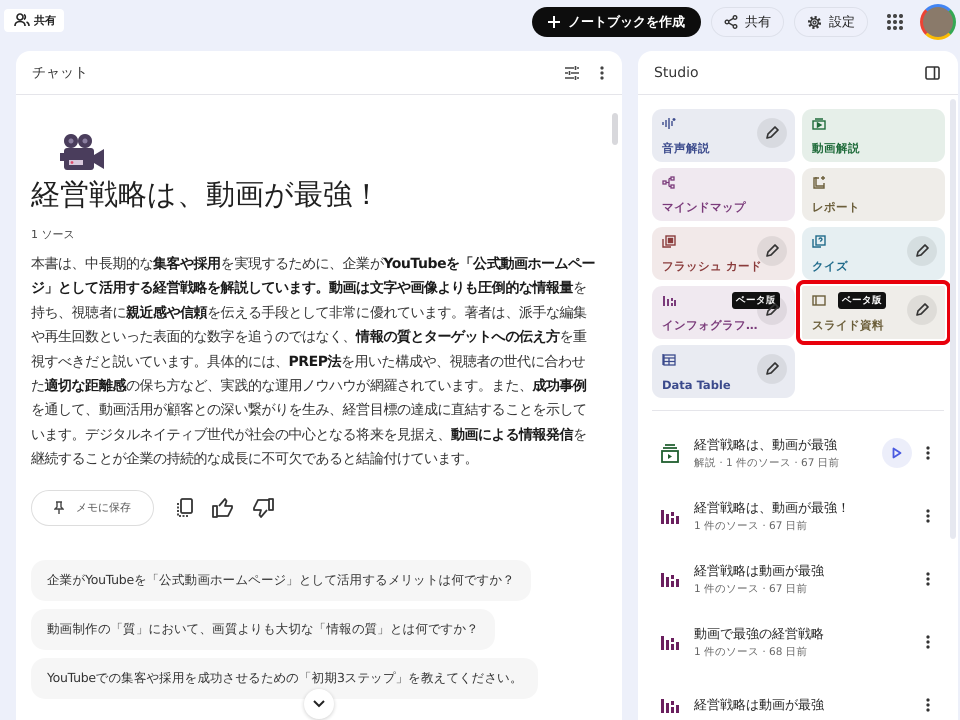 This screenshot has width=960, height=720. What do you see at coordinates (803, 633) in the screenshot?
I see `output-title: 動画で最強の経営戦略` at bounding box center [803, 633].